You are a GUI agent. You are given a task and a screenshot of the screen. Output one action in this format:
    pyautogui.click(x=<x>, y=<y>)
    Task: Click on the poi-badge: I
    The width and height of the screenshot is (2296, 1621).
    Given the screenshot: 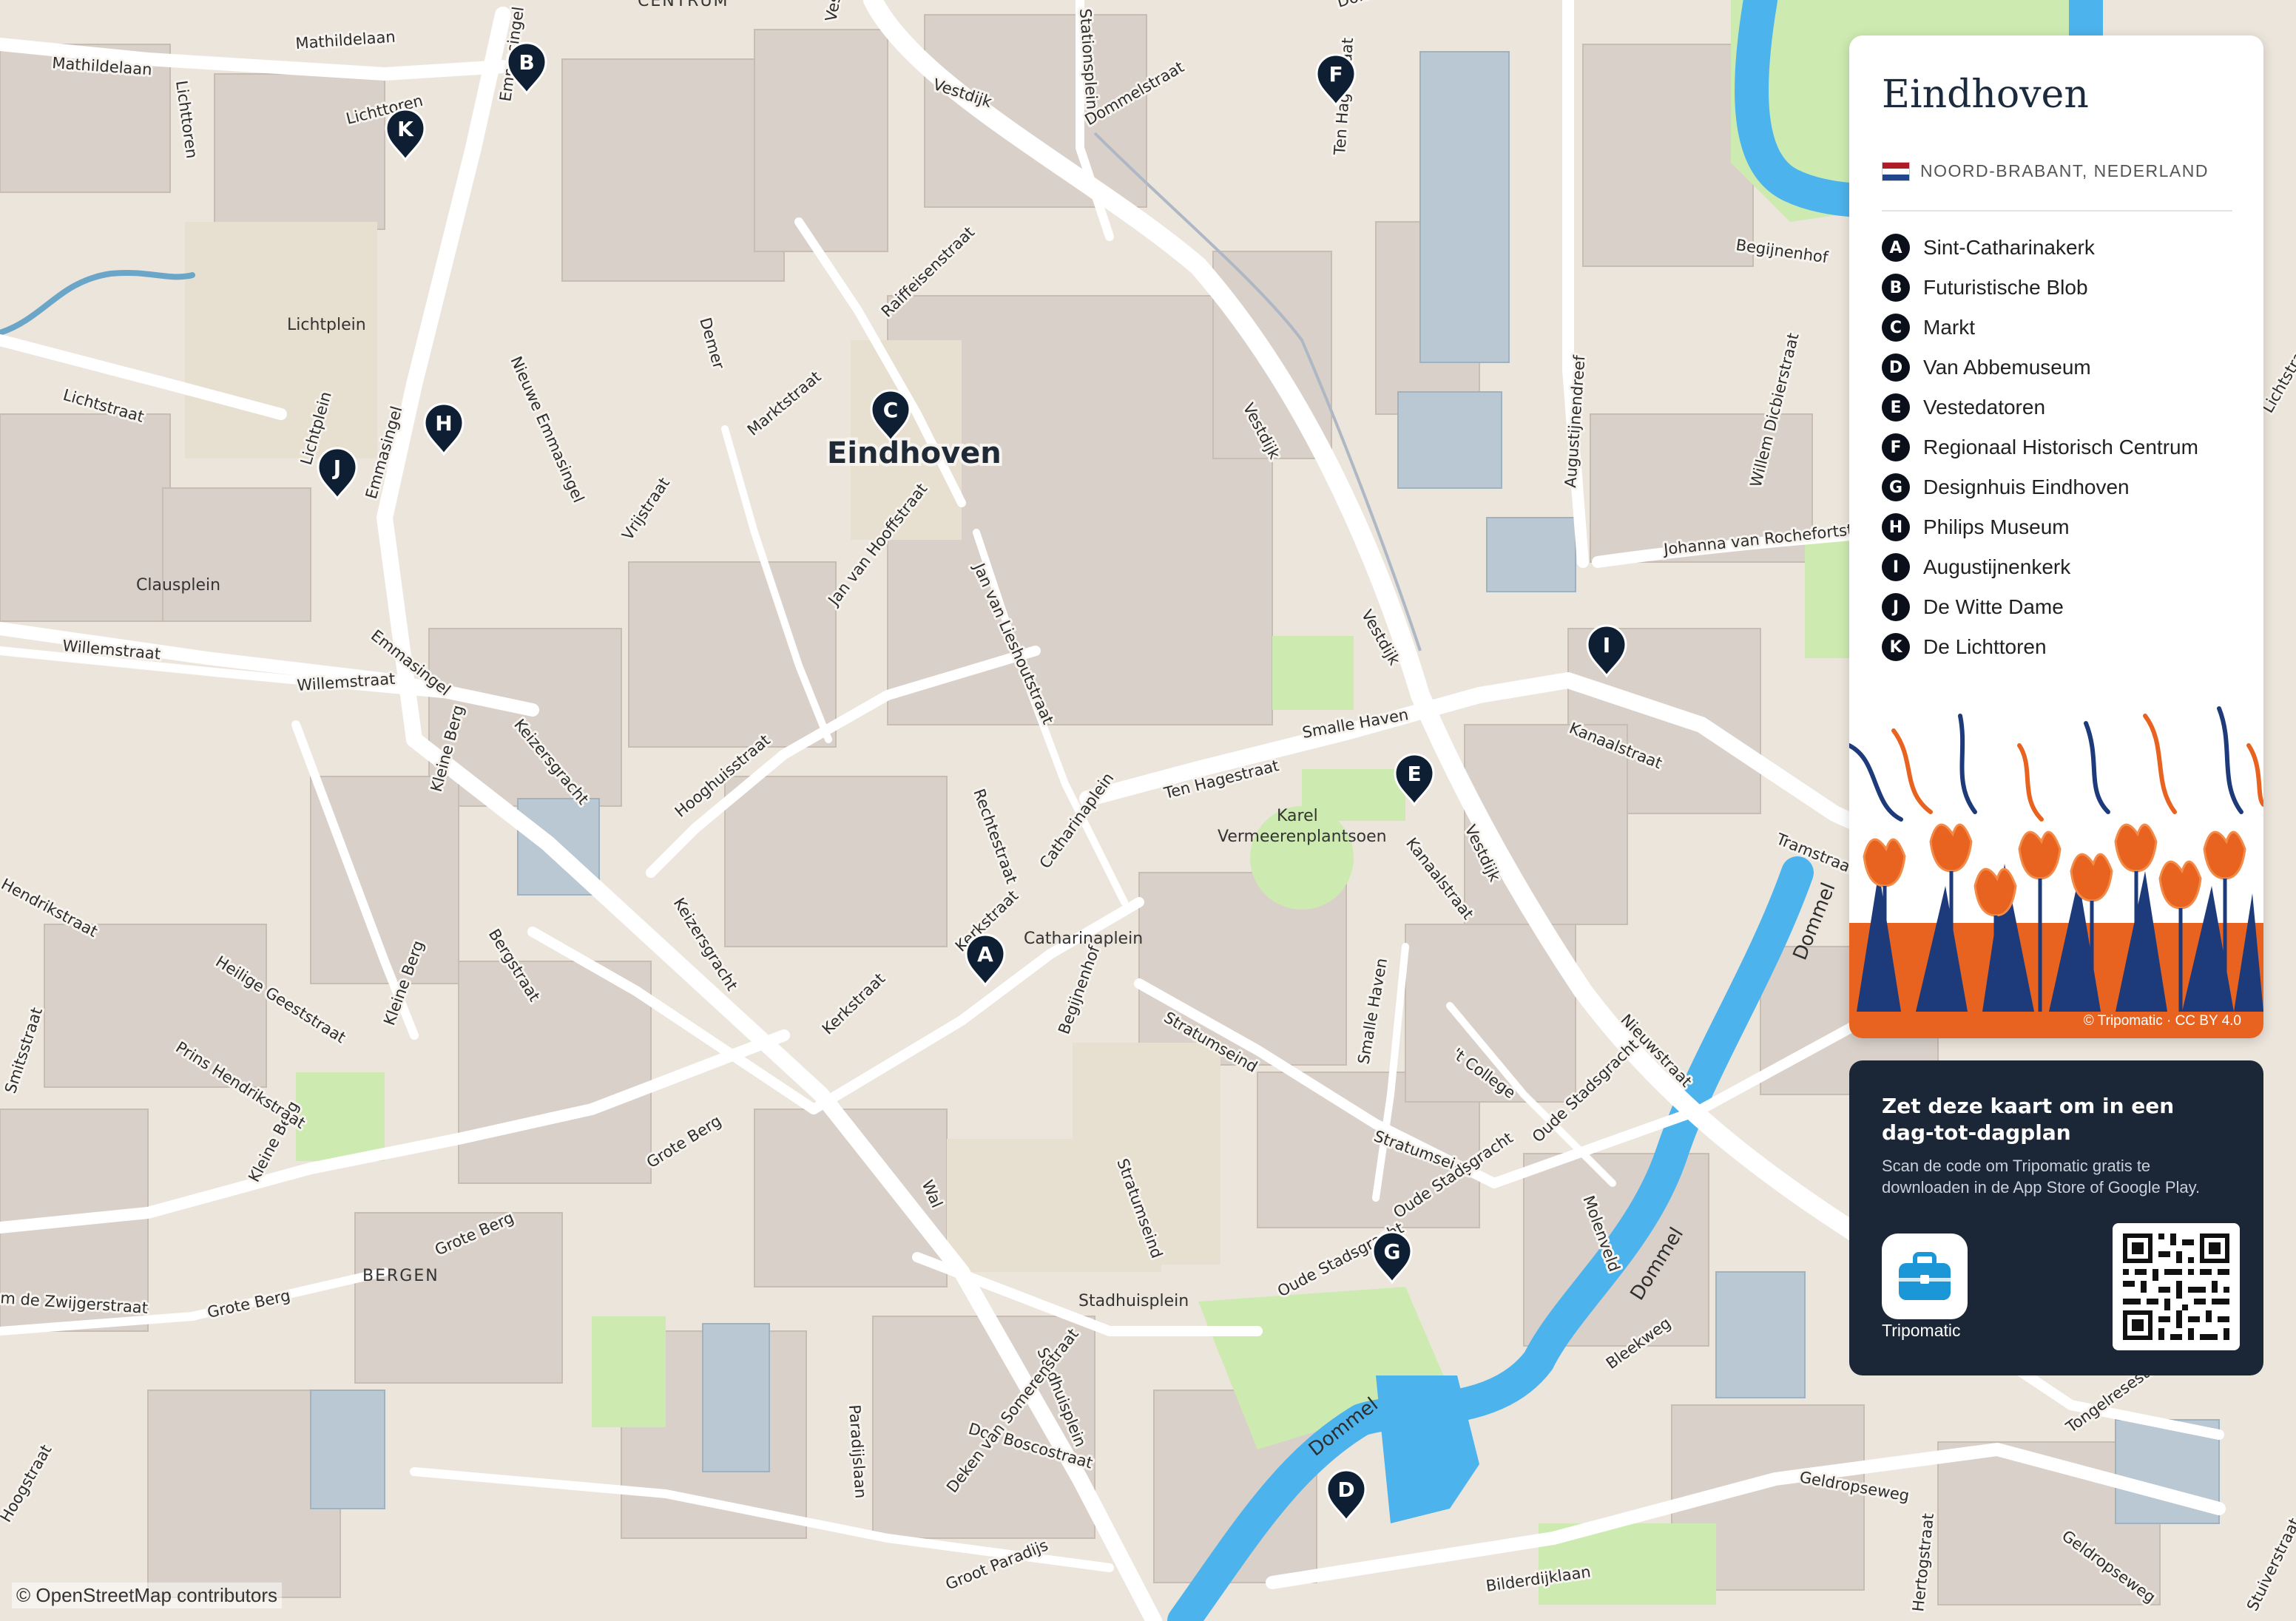 What is the action you would take?
    pyautogui.click(x=1896, y=567)
    